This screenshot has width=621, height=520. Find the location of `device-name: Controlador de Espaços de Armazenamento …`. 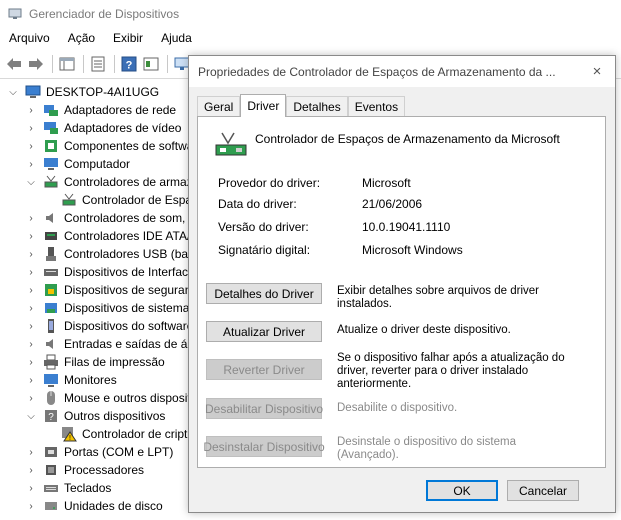

device-name: Controlador de Espaços de Armazenamento … is located at coordinates (407, 139).